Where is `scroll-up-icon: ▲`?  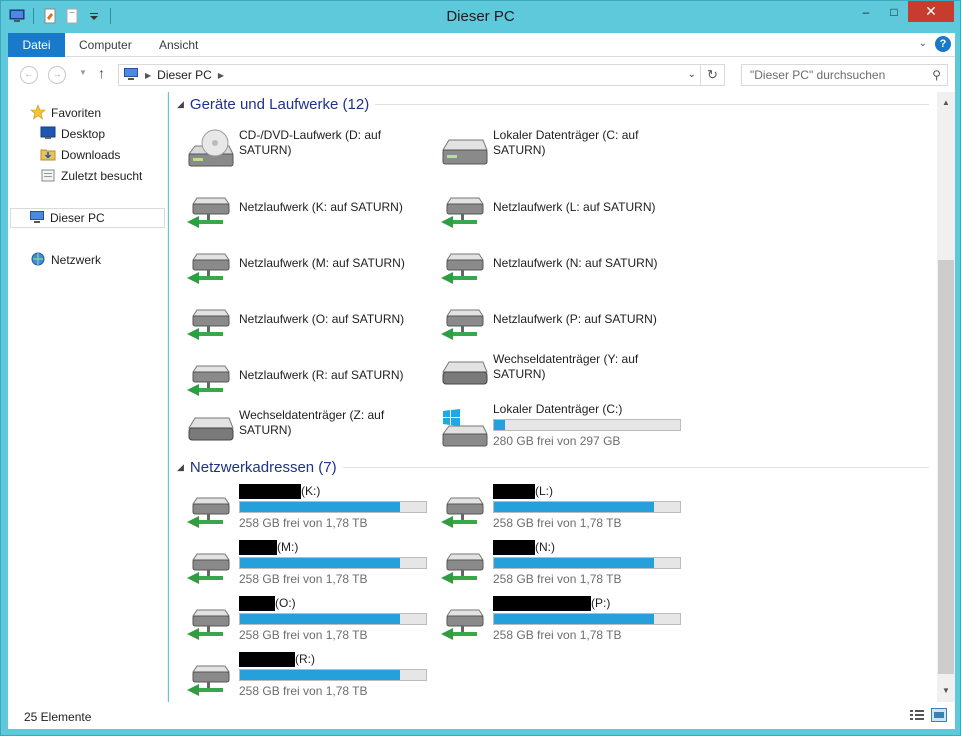 scroll-up-icon: ▲ is located at coordinates (946, 103).